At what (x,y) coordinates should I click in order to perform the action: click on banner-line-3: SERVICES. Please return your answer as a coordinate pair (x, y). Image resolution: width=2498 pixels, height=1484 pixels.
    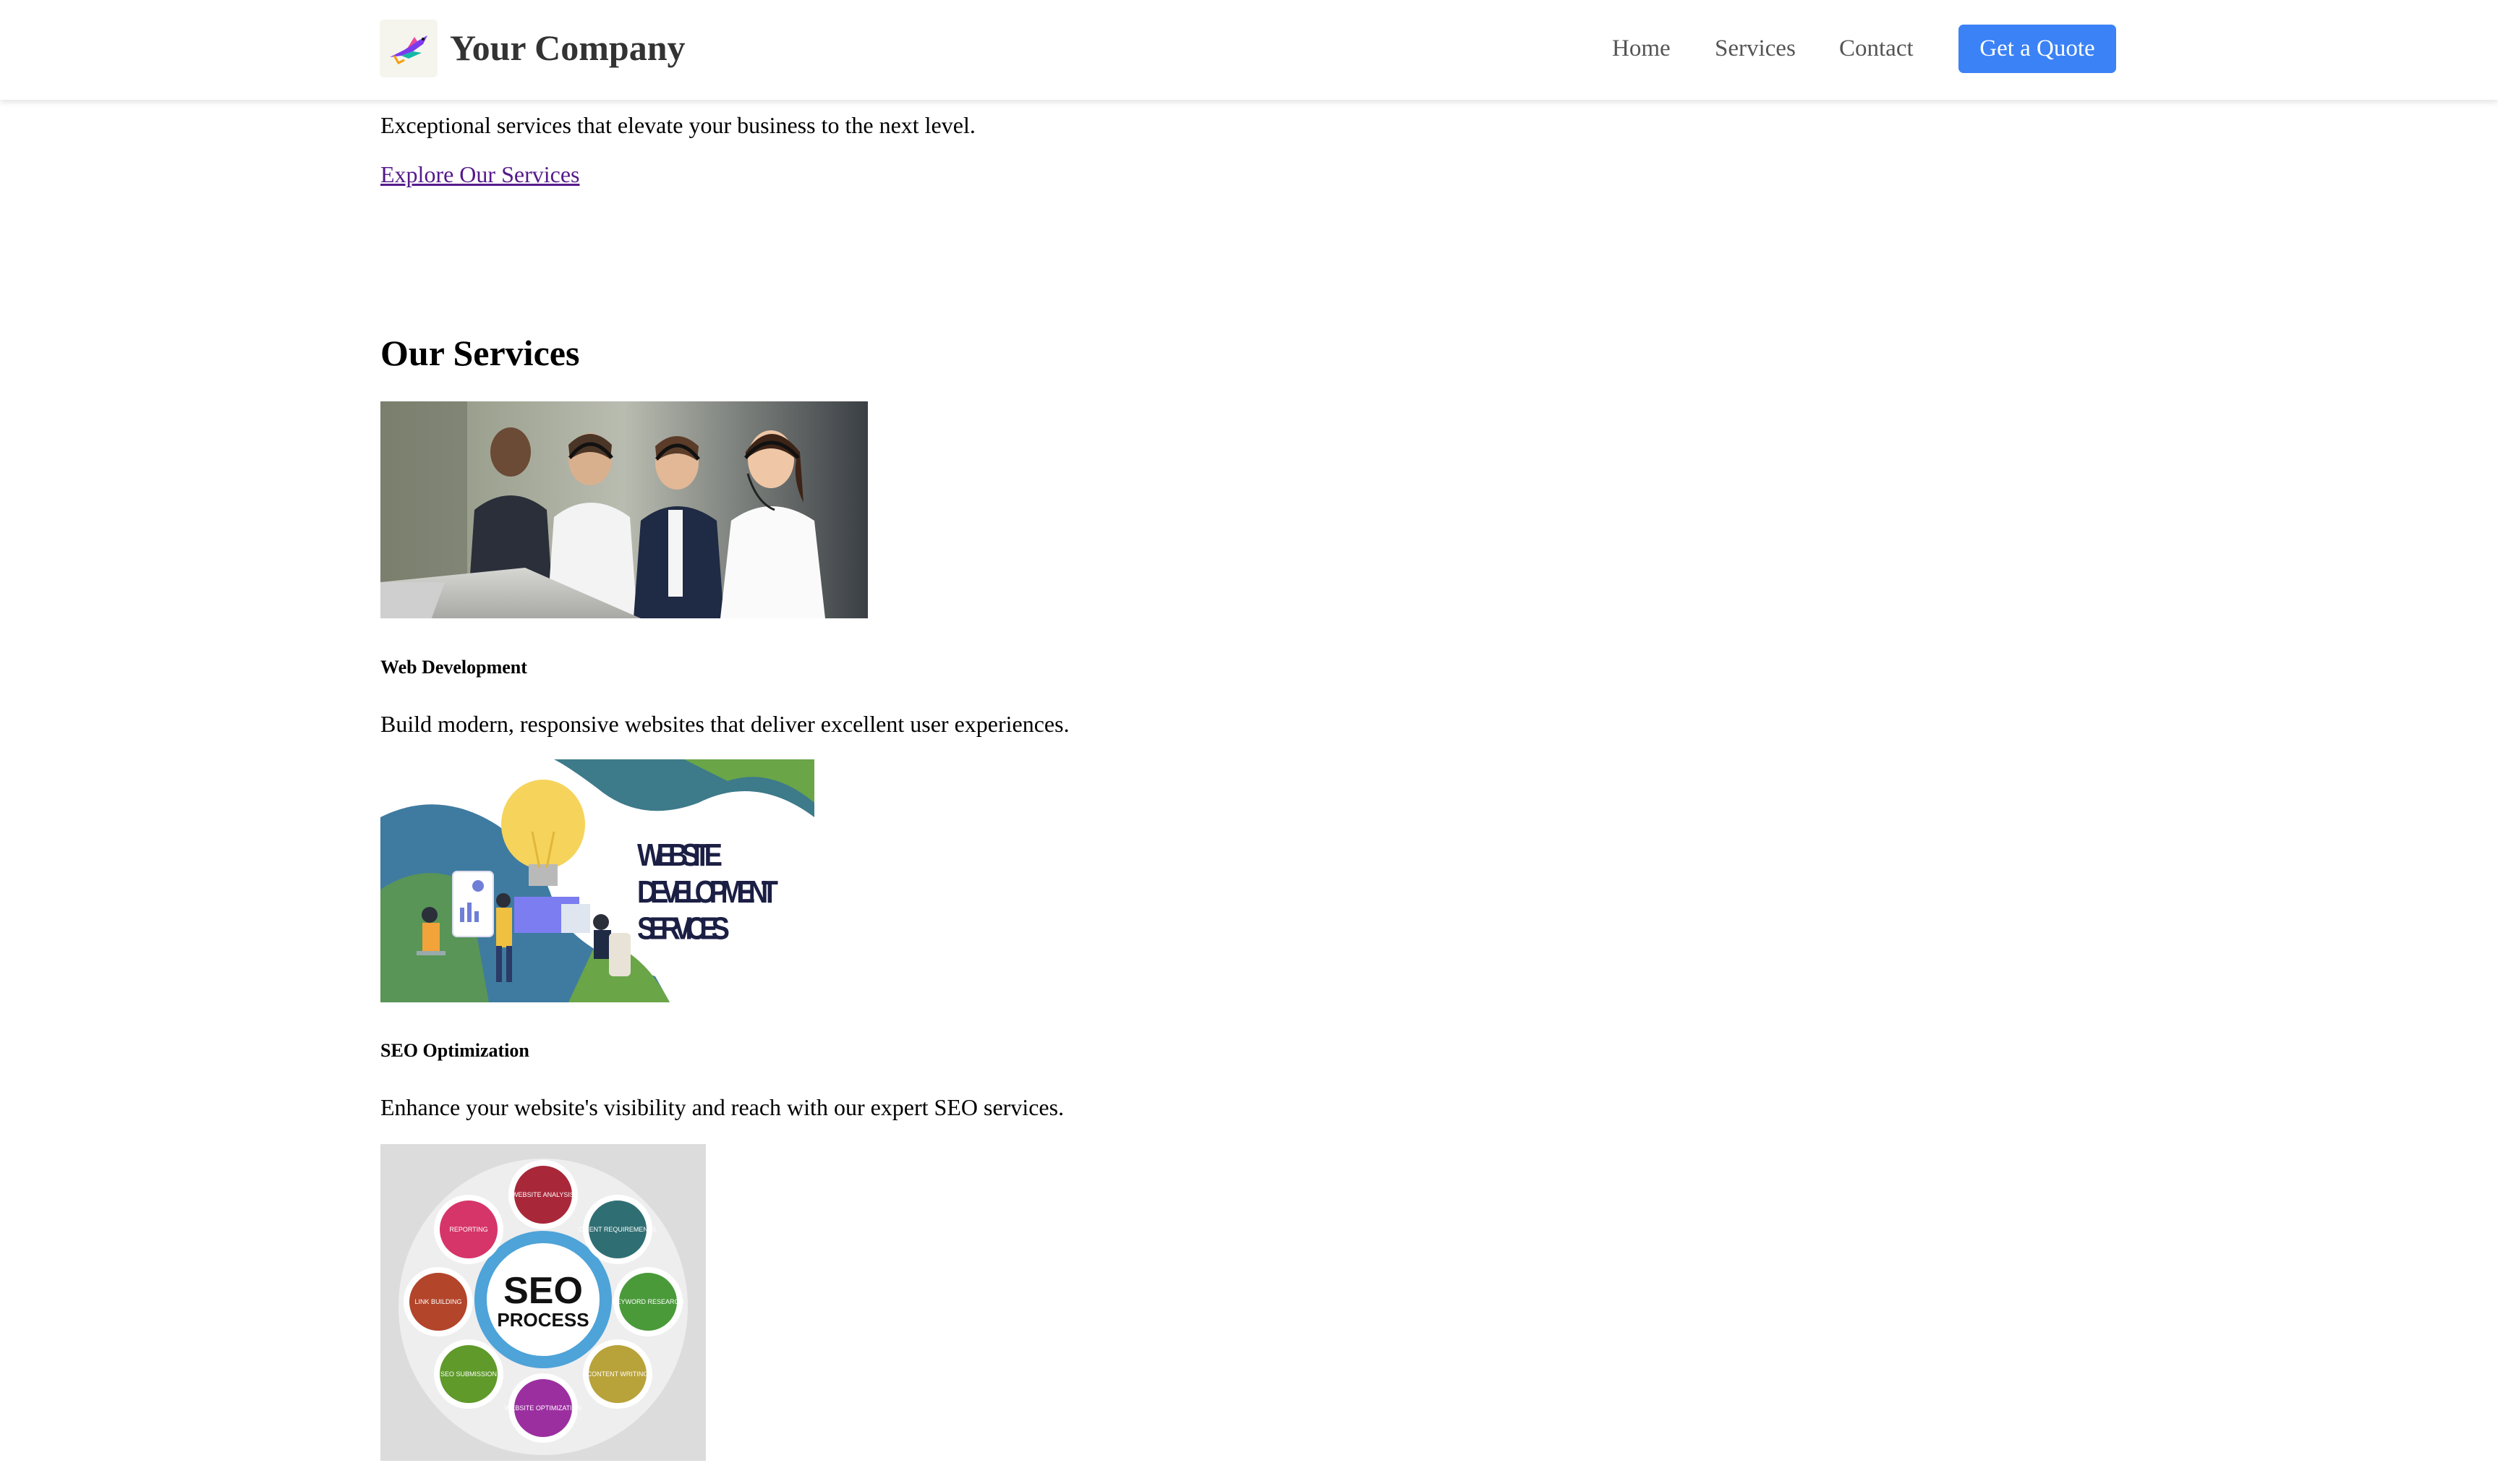
    Looking at the image, I should click on (684, 928).